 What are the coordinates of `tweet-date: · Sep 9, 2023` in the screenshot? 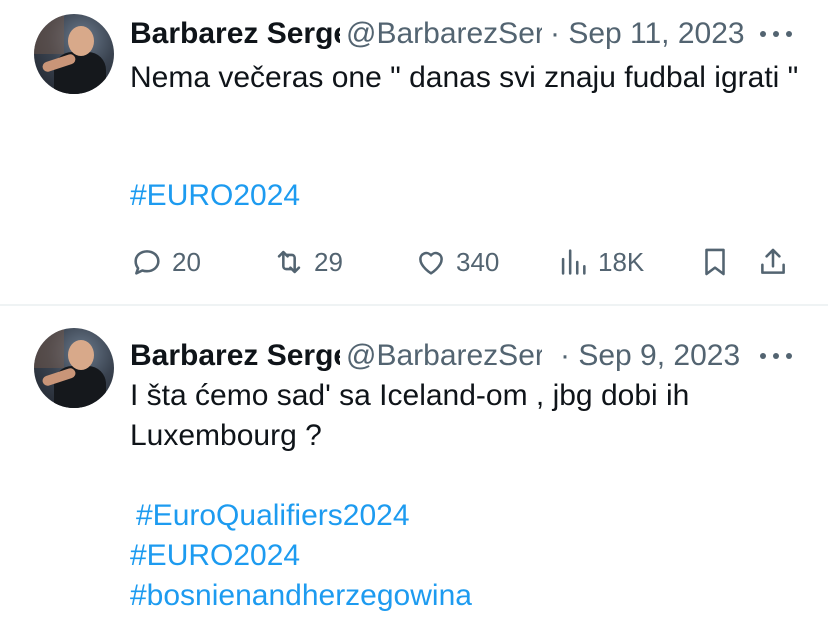 It's located at (650, 356).